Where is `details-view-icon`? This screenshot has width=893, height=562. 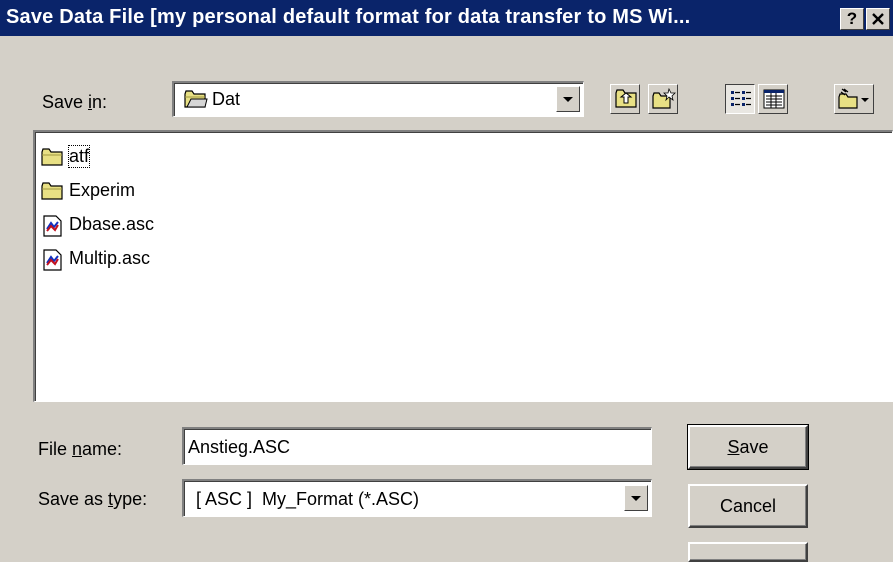 details-view-icon is located at coordinates (774, 99).